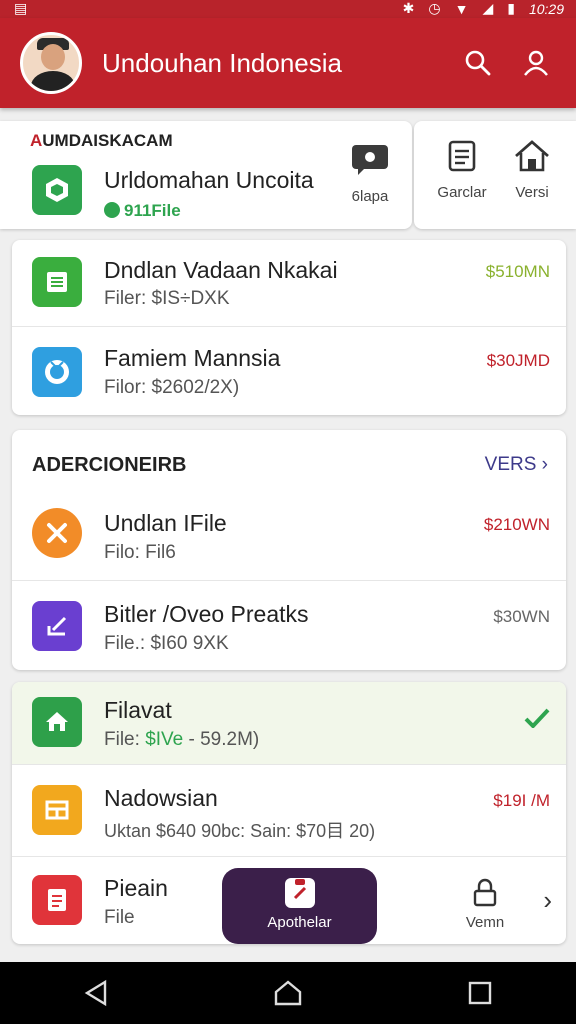  Describe the element at coordinates (516, 524) in the screenshot. I see `item-price: $210WN` at that location.